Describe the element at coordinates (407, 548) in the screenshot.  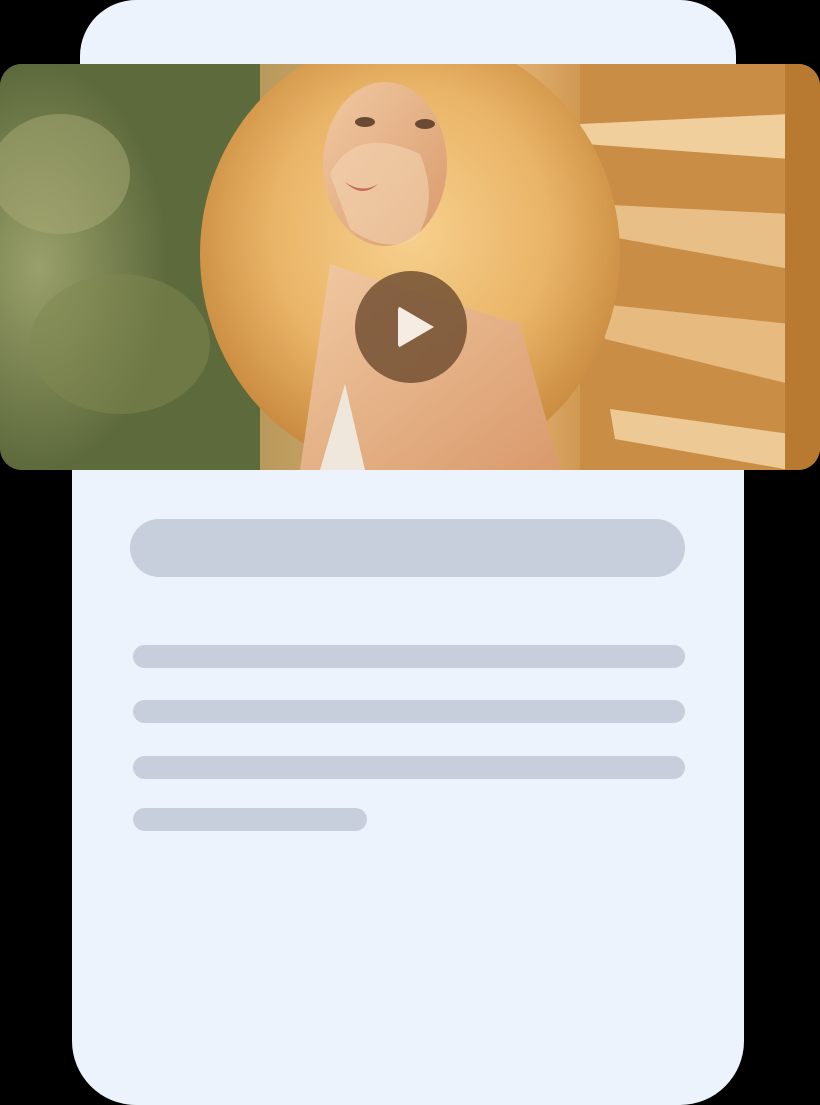
I see `title-skeleton` at that location.